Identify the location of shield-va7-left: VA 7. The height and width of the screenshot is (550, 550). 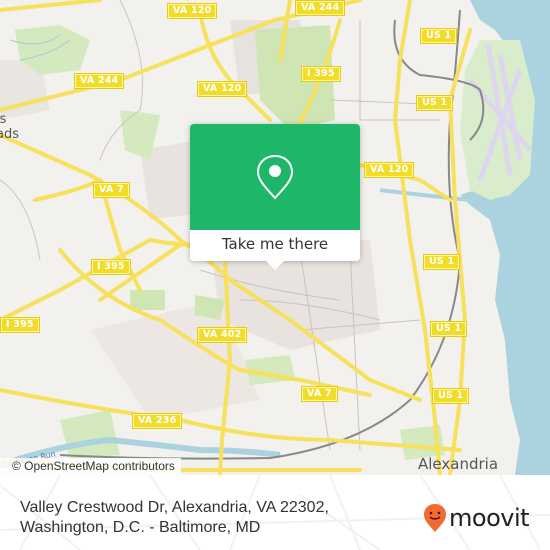
(111, 190).